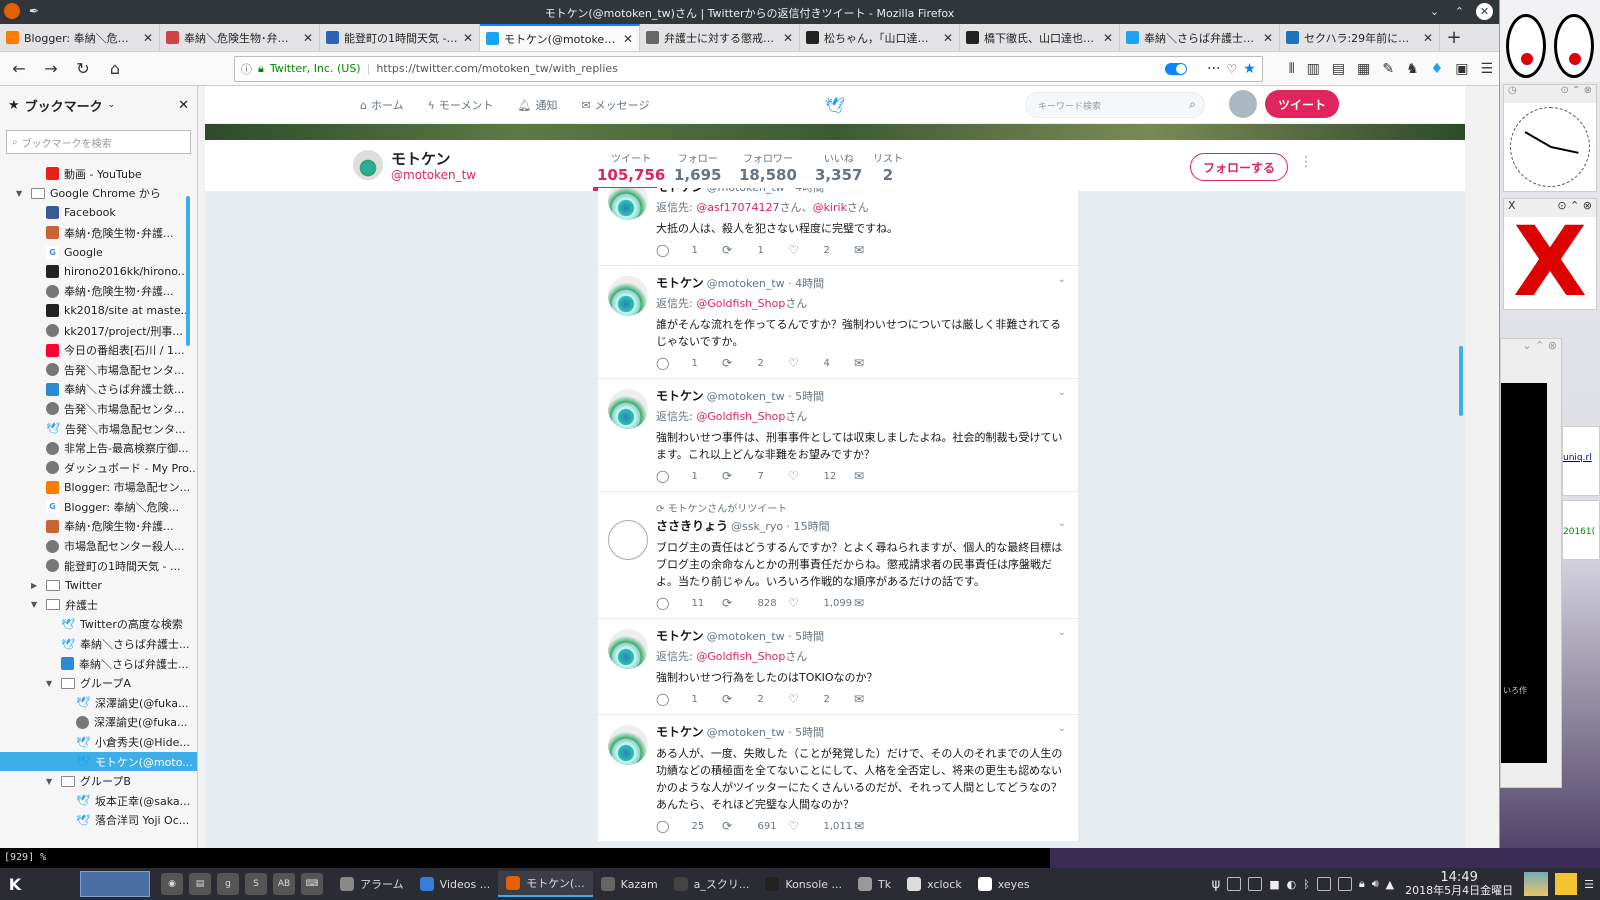  What do you see at coordinates (737, 207) in the screenshot?
I see `reply-to-link: @asf17074127` at bounding box center [737, 207].